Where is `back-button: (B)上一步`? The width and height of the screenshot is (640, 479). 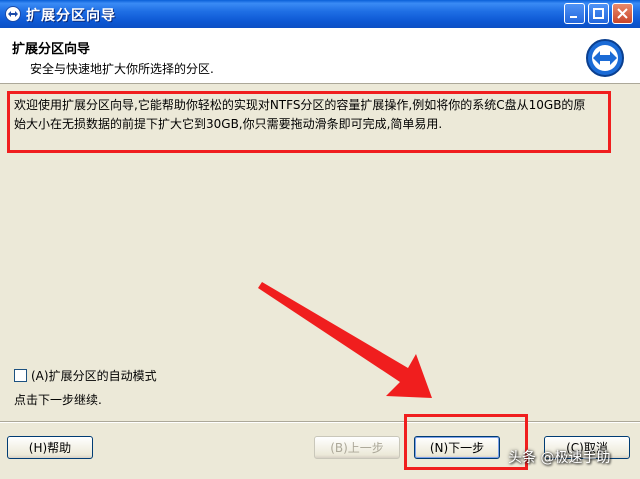 back-button: (B)上一步 is located at coordinates (357, 447).